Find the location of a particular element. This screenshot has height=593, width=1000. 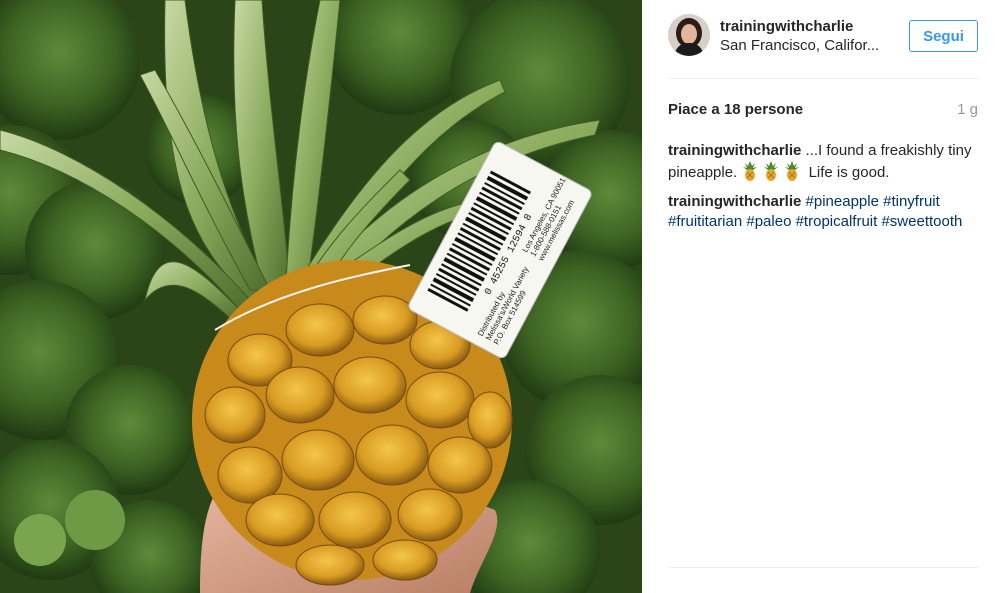

follow-button: Segui is located at coordinates (943, 36).